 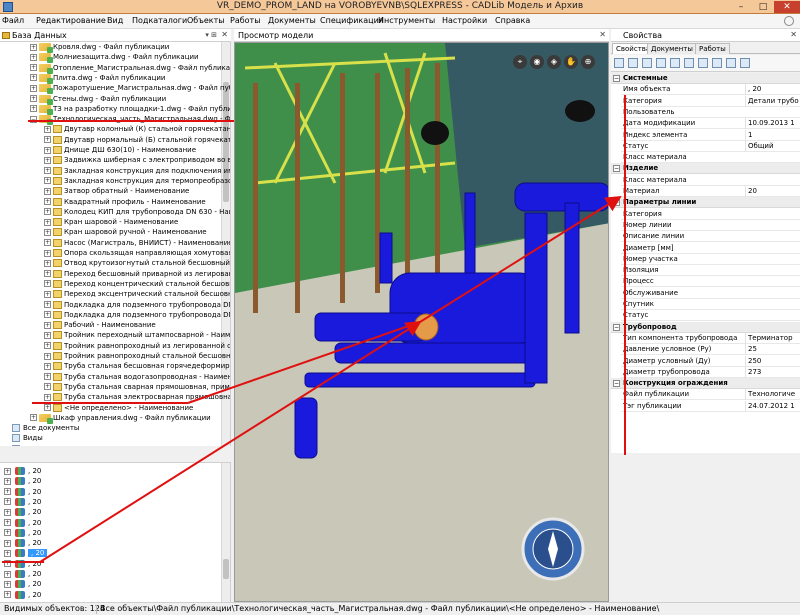 I want to click on refresh-icon, so click(x=675, y=63).